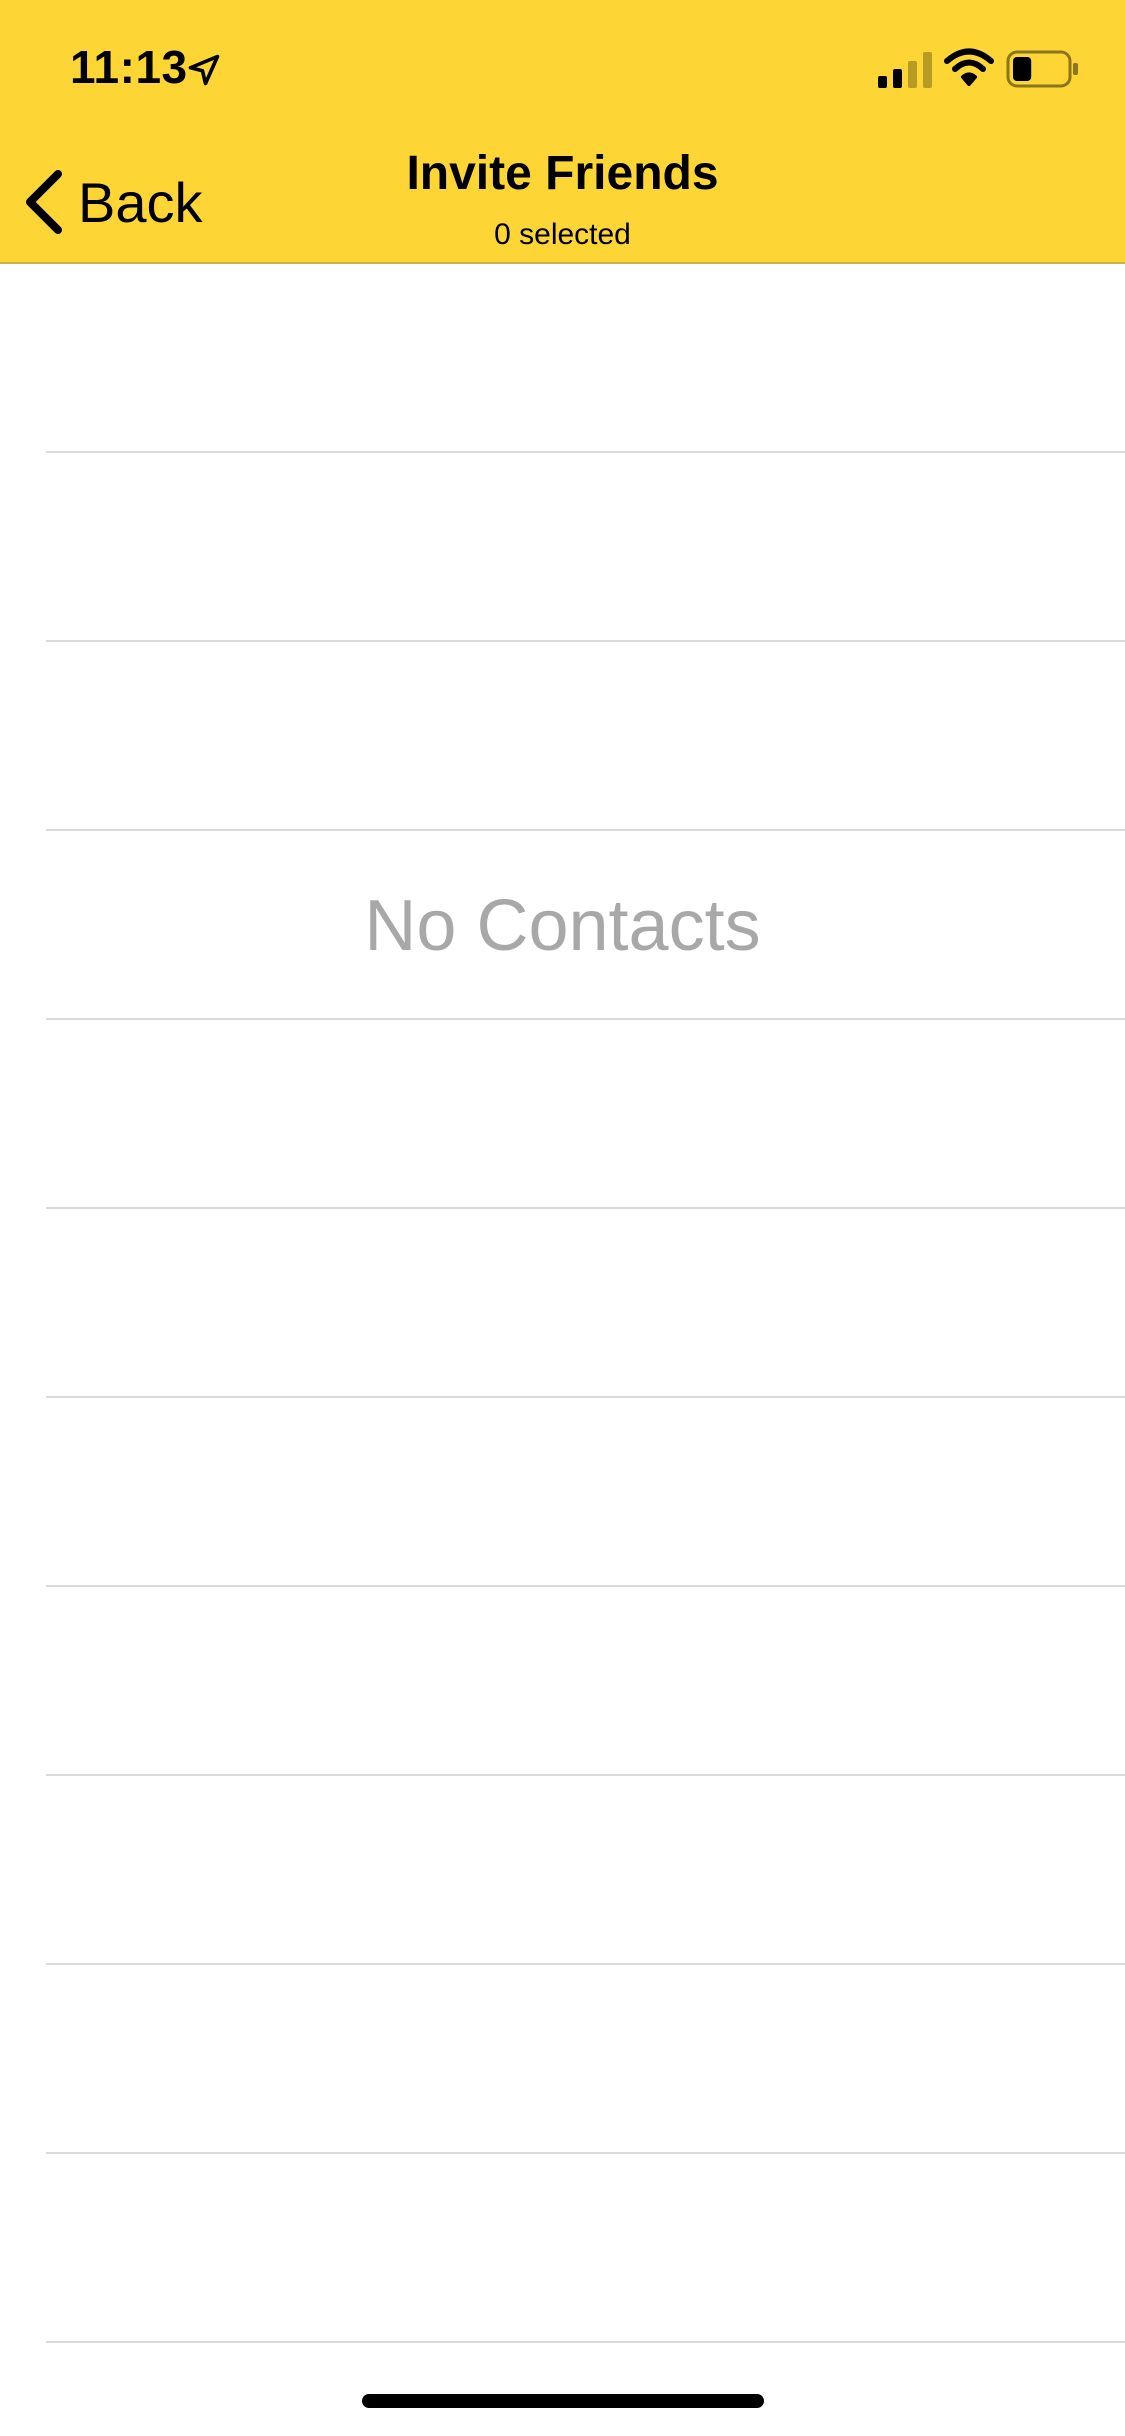 The width and height of the screenshot is (1125, 2436). I want to click on cellular-signal-icon, so click(905, 70).